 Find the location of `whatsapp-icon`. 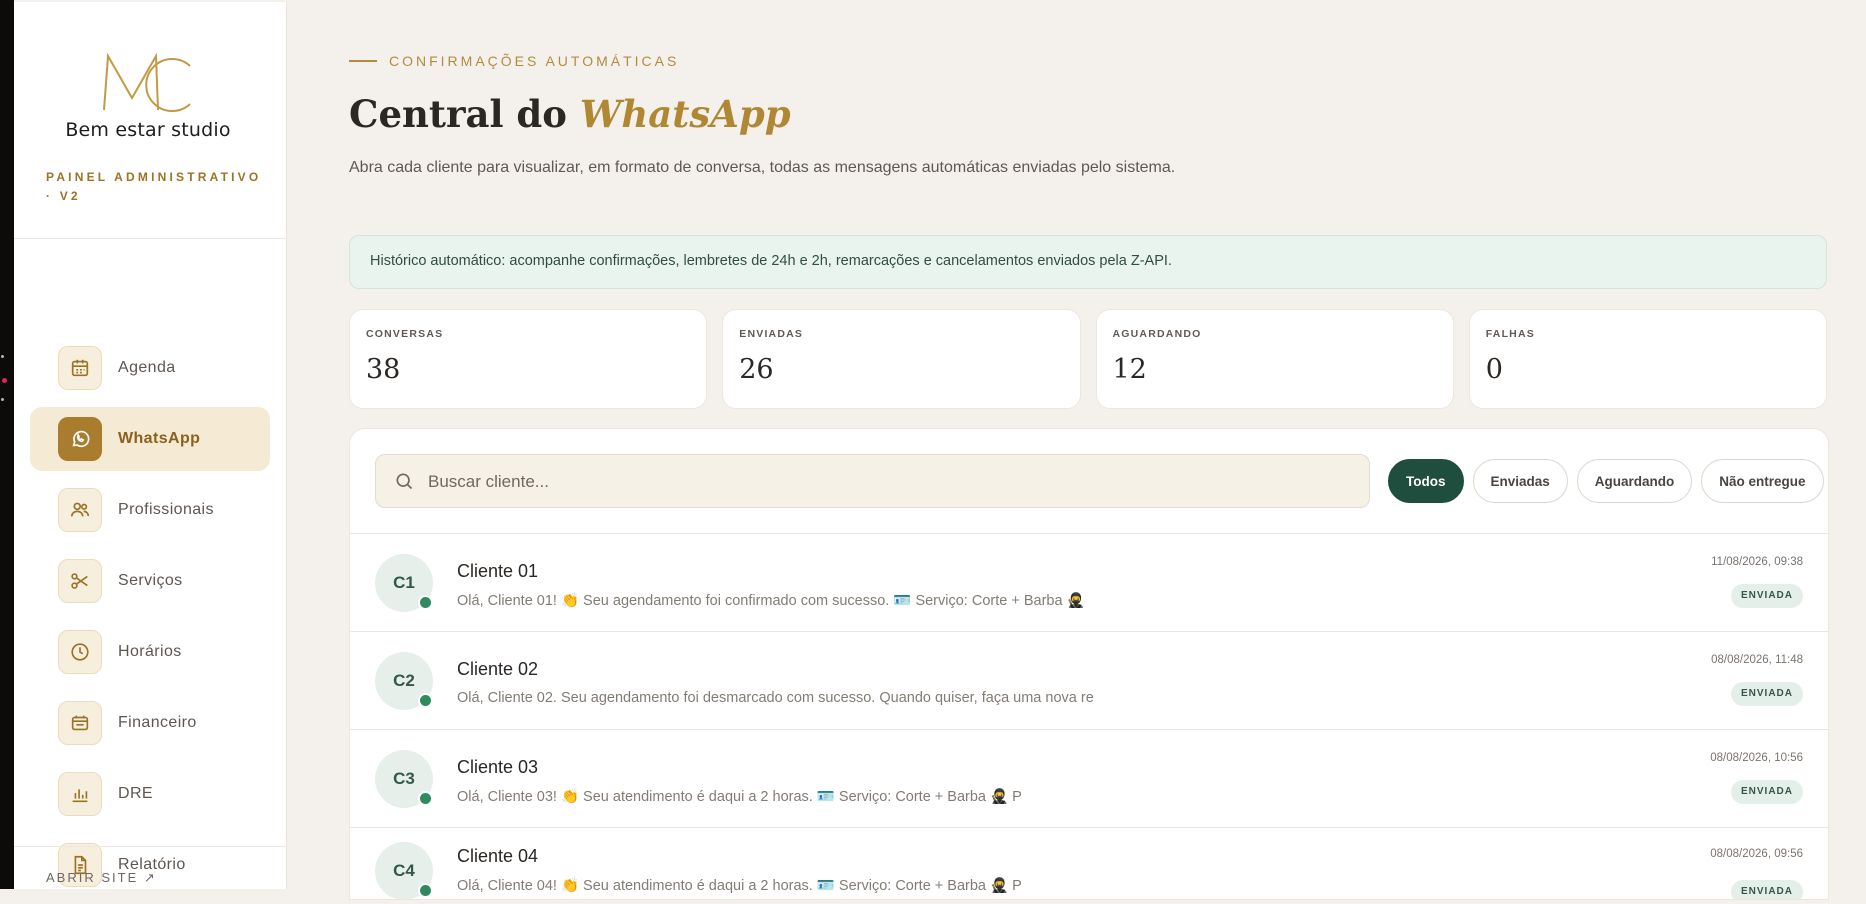

whatsapp-icon is located at coordinates (80, 439).